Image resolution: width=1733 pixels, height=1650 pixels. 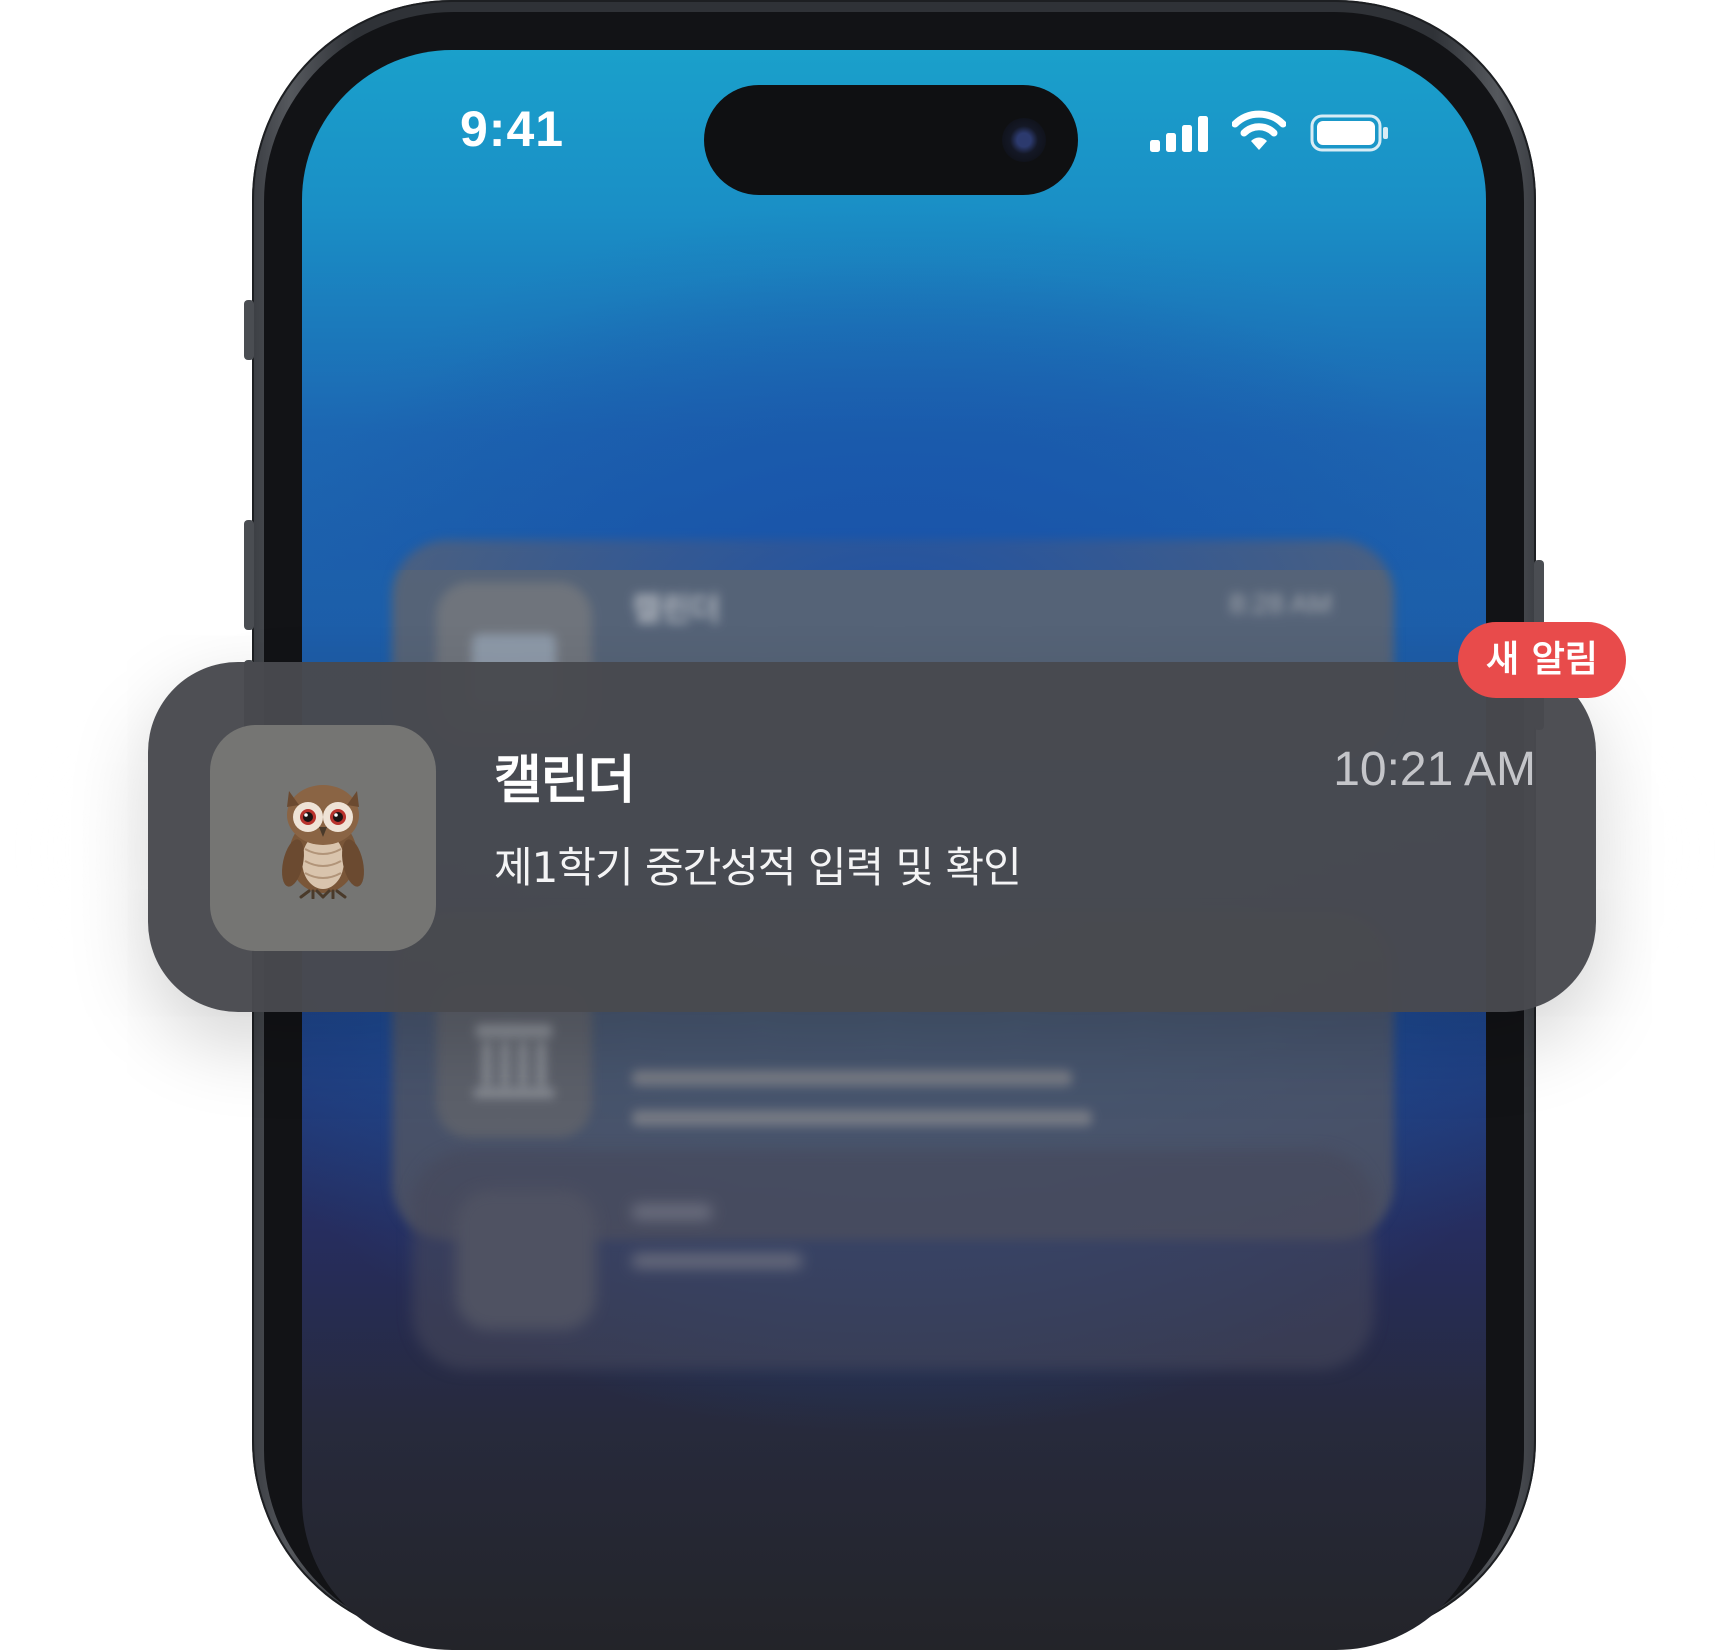 What do you see at coordinates (1259, 130) in the screenshot?
I see `wifi-icon` at bounding box center [1259, 130].